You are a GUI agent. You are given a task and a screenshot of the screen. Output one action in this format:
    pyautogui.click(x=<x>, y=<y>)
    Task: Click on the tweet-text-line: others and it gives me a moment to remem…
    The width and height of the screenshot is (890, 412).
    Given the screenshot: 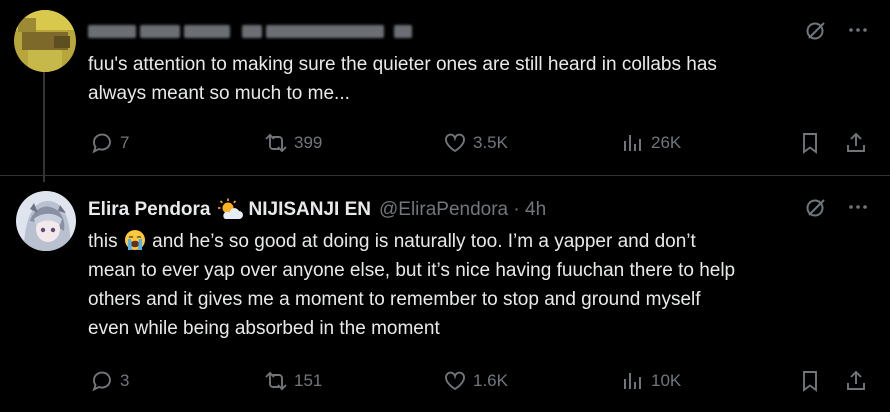 What is the action you would take?
    pyautogui.click(x=394, y=299)
    